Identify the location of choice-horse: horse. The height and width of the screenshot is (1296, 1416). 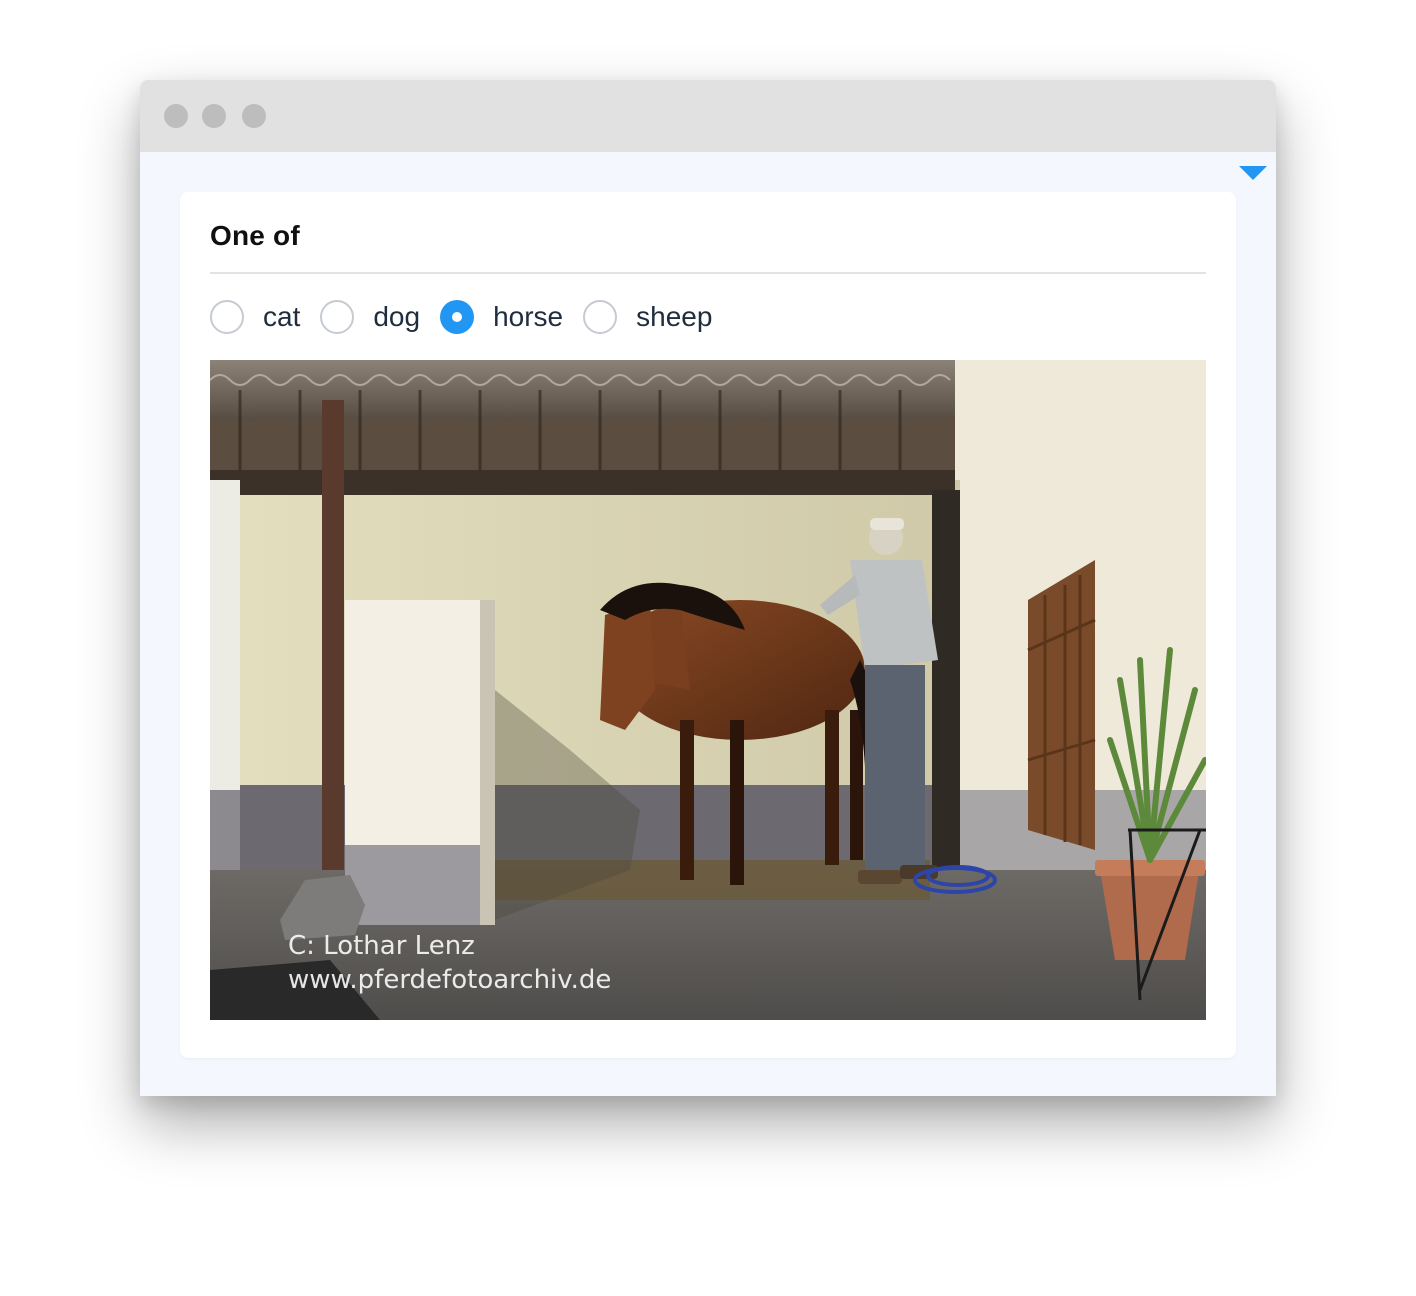
(501, 317).